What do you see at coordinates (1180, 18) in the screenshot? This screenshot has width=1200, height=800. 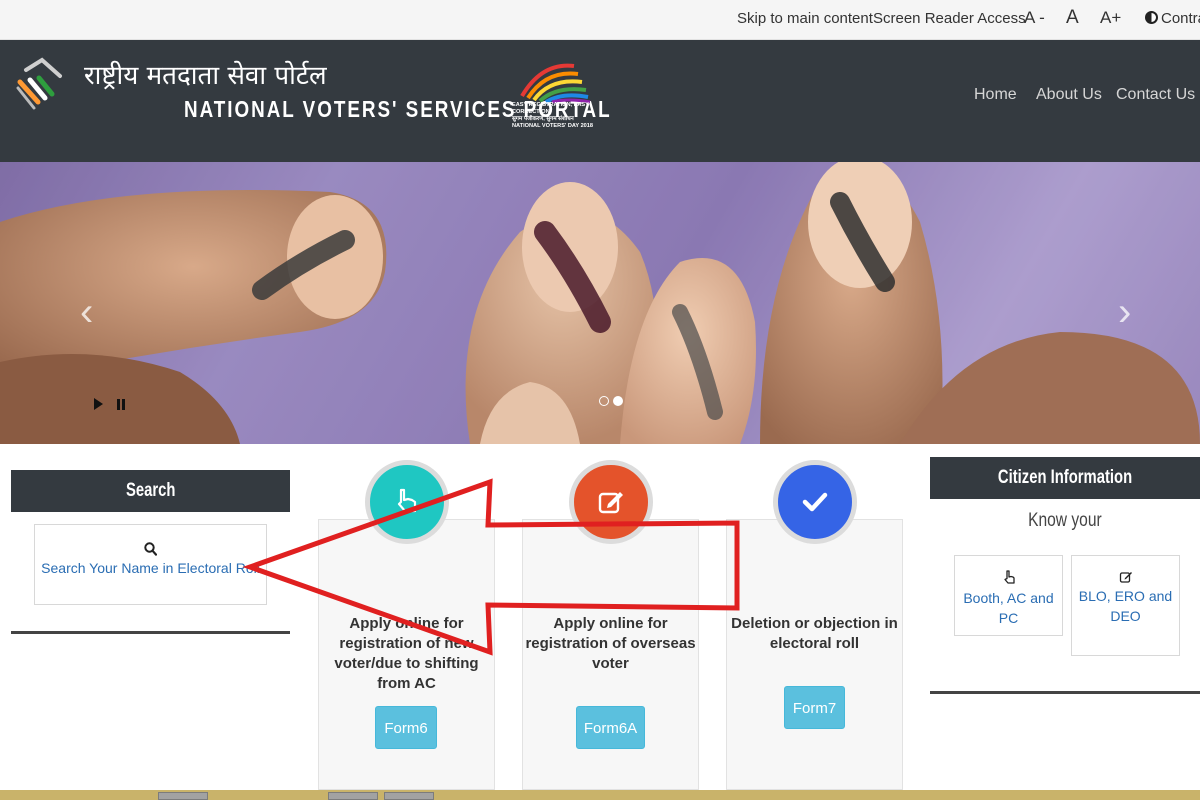 I see `contrast-label: Contra` at bounding box center [1180, 18].